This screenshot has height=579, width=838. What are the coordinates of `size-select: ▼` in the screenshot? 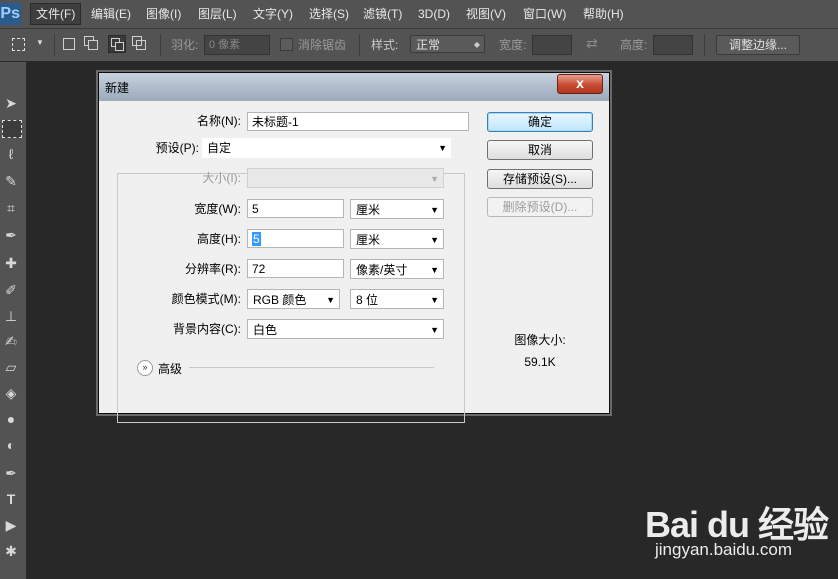 It's located at (345, 178).